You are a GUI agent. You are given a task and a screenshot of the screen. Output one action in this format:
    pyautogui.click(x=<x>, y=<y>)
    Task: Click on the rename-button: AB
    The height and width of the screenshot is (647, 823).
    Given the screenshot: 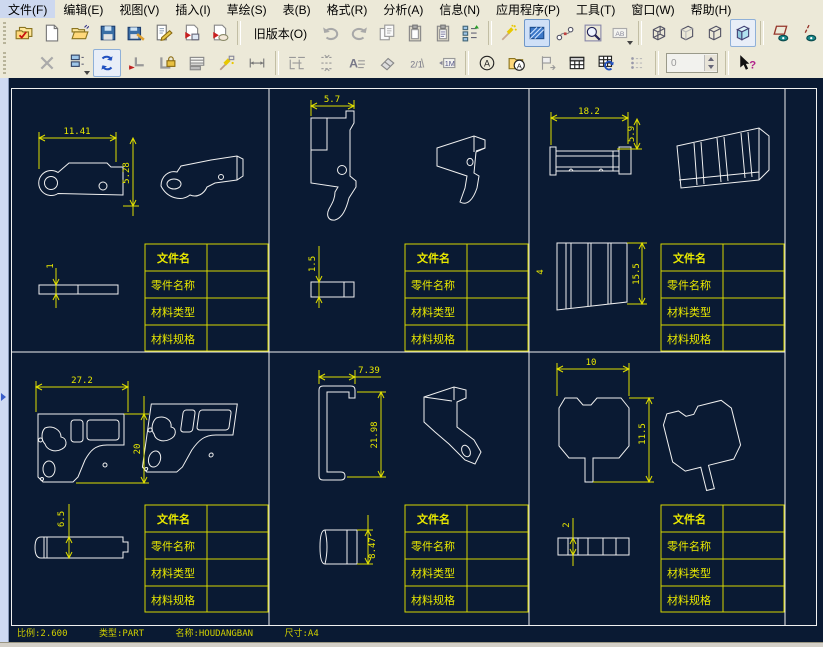 What is the action you would take?
    pyautogui.click(x=621, y=33)
    